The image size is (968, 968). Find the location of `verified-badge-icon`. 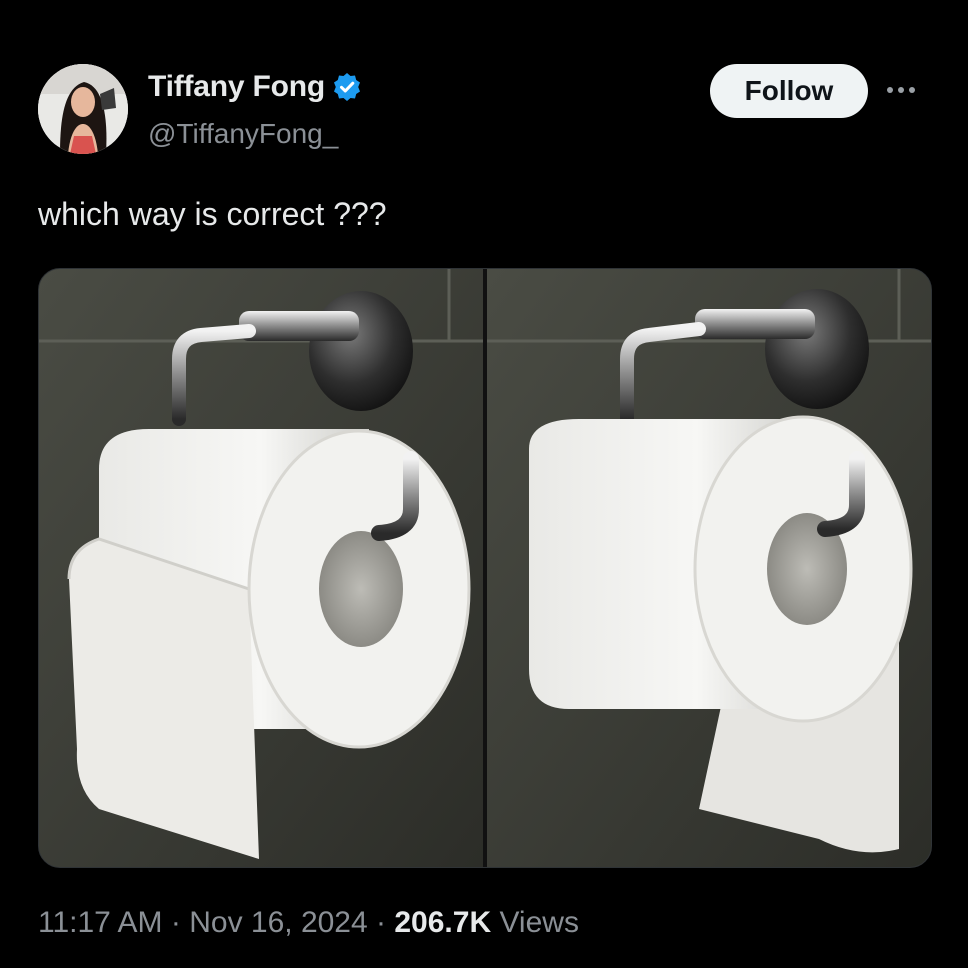

verified-badge-icon is located at coordinates (347, 87).